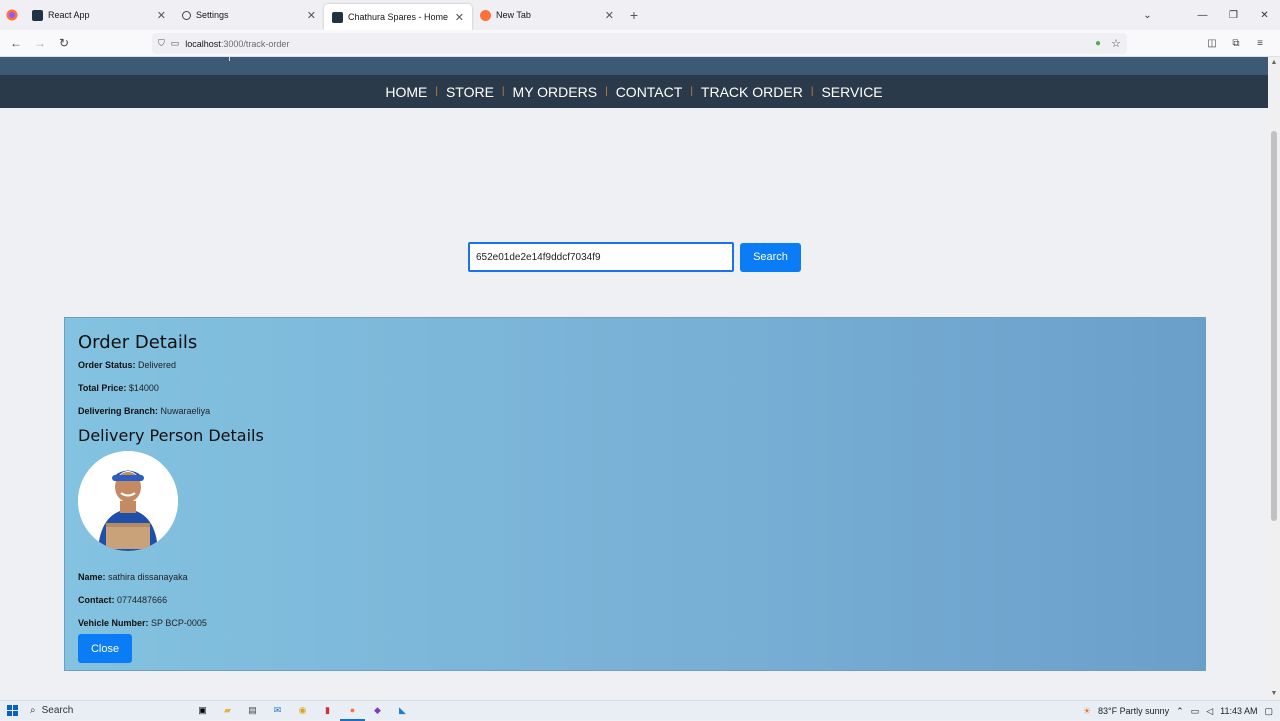 The image size is (1280, 721). I want to click on extension-icon: ●, so click(1098, 43).